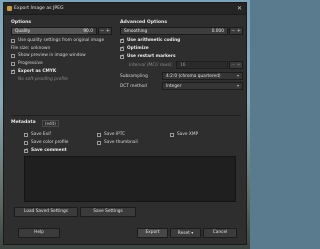 The image size is (320, 249). Describe the element at coordinates (115, 134) in the screenshot. I see `save-iptc-label: Save IPTC` at that location.